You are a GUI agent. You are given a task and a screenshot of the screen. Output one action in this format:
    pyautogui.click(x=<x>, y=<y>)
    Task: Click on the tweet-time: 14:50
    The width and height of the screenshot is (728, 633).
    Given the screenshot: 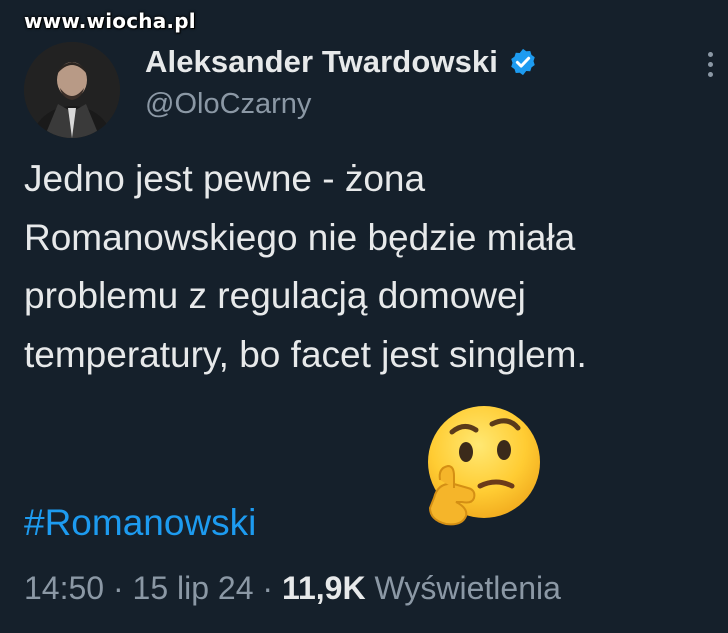 What is the action you would take?
    pyautogui.click(x=64, y=588)
    